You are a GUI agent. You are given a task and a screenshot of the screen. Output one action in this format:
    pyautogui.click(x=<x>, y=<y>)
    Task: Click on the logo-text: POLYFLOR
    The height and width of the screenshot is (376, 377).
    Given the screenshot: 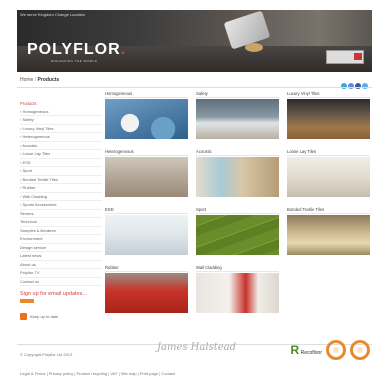 What is the action you would take?
    pyautogui.click(x=74, y=49)
    